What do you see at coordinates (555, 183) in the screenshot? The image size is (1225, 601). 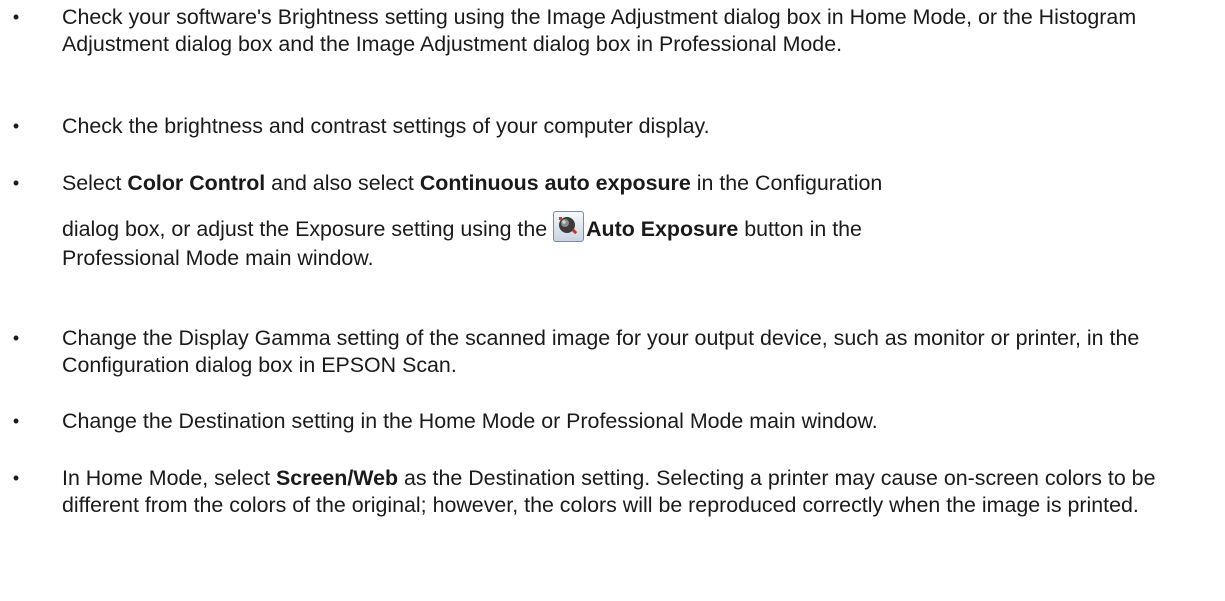 I see `continuous-auto-exposure-term: Continuous auto exposure` at bounding box center [555, 183].